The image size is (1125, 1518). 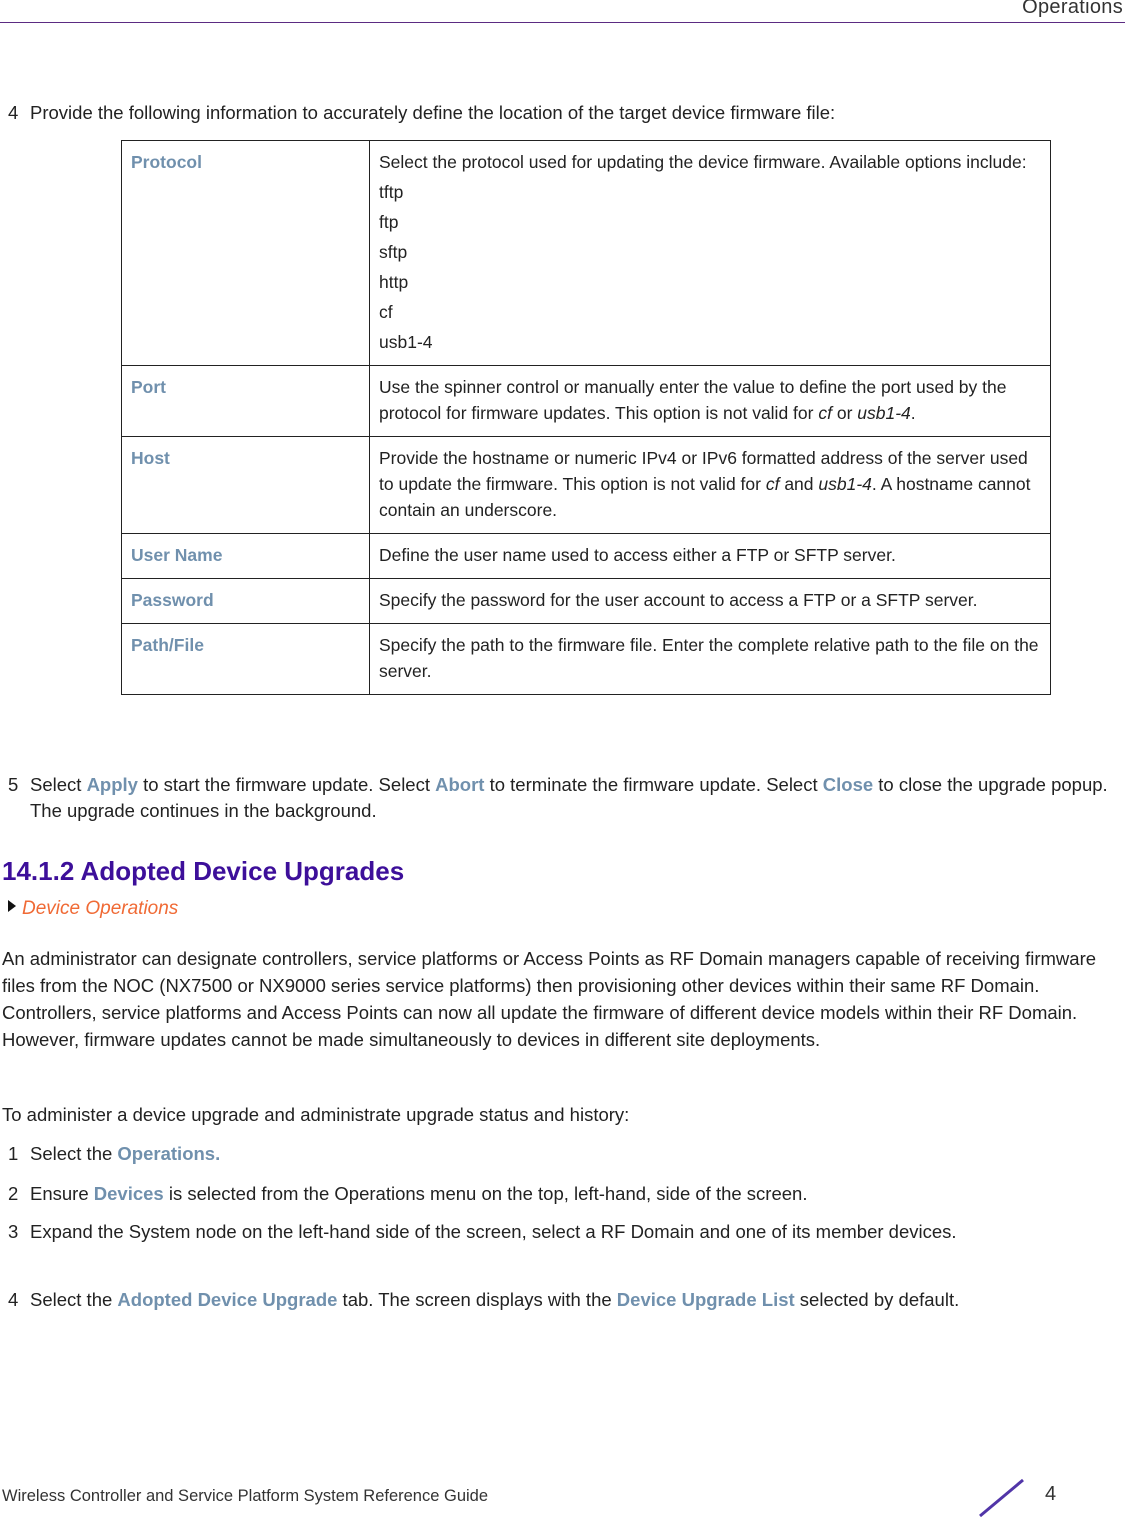 I want to click on procedure-step-1: 1 Select the Operations., so click(x=114, y=1154).